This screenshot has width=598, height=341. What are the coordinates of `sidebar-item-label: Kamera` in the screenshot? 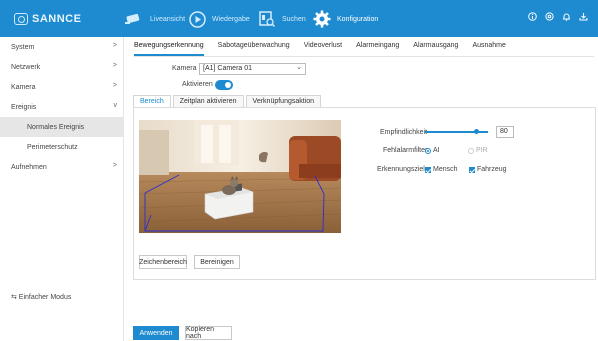 It's located at (23, 87).